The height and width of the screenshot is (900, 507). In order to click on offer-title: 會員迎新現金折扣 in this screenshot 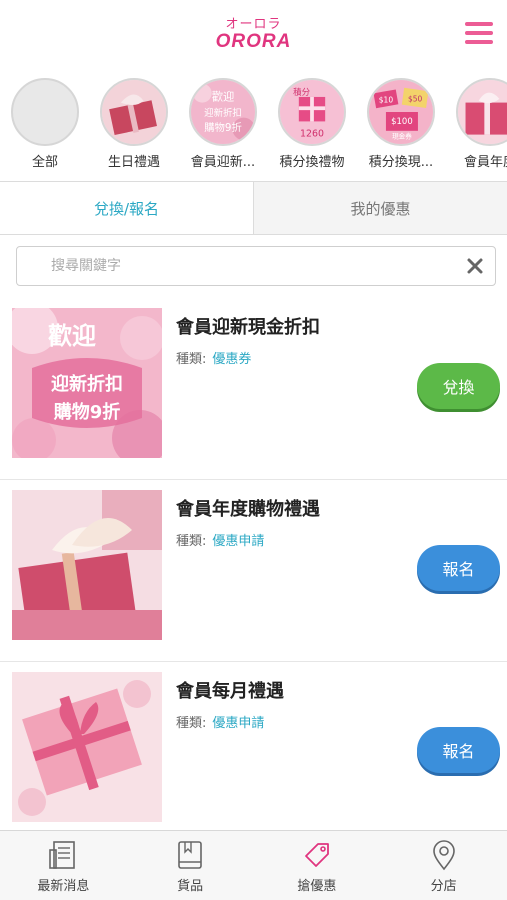, I will do `click(248, 327)`.